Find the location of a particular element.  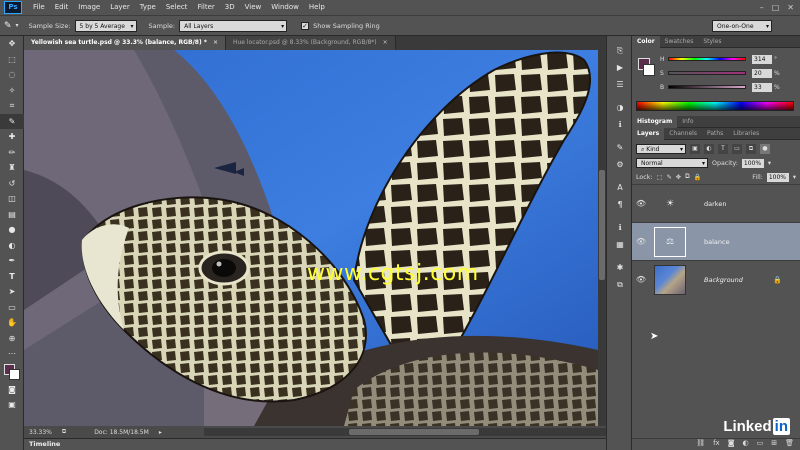

layer-darken: 👁 ☀ darken is located at coordinates (716, 203).